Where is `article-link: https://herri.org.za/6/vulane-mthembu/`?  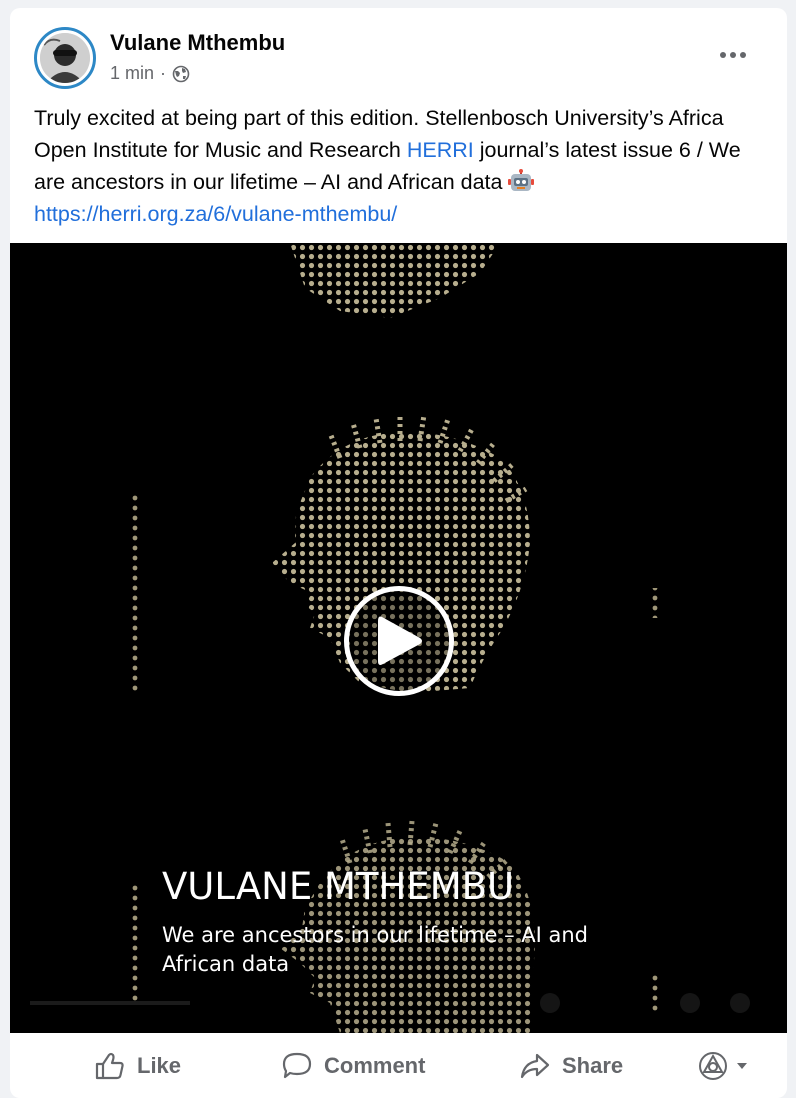
article-link: https://herri.org.za/6/vulane-mthembu/ is located at coordinates (215, 214).